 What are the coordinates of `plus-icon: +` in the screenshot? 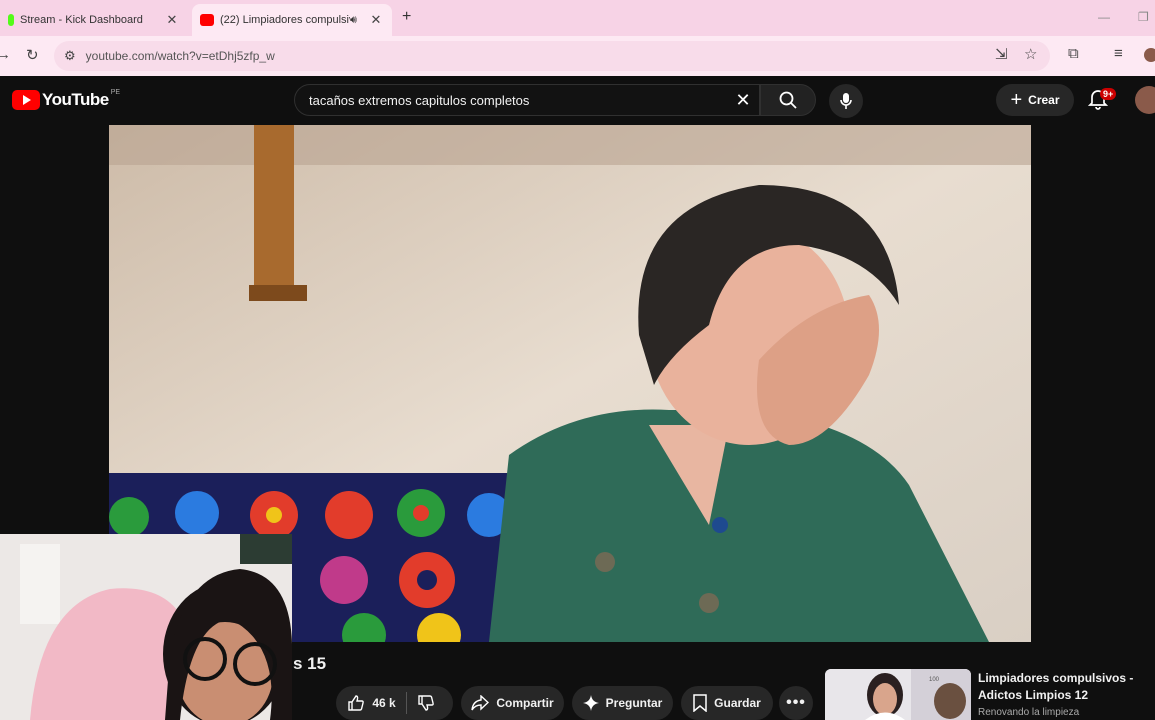 It's located at (1016, 99).